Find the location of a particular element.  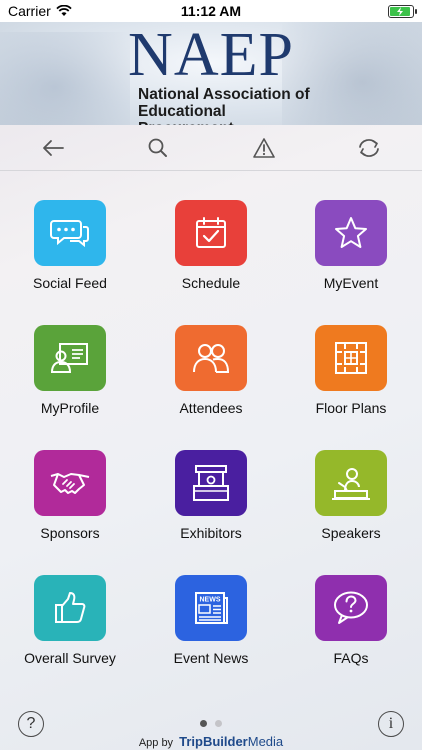

tile-event-news: NEWS Event News is located at coordinates (211, 620).